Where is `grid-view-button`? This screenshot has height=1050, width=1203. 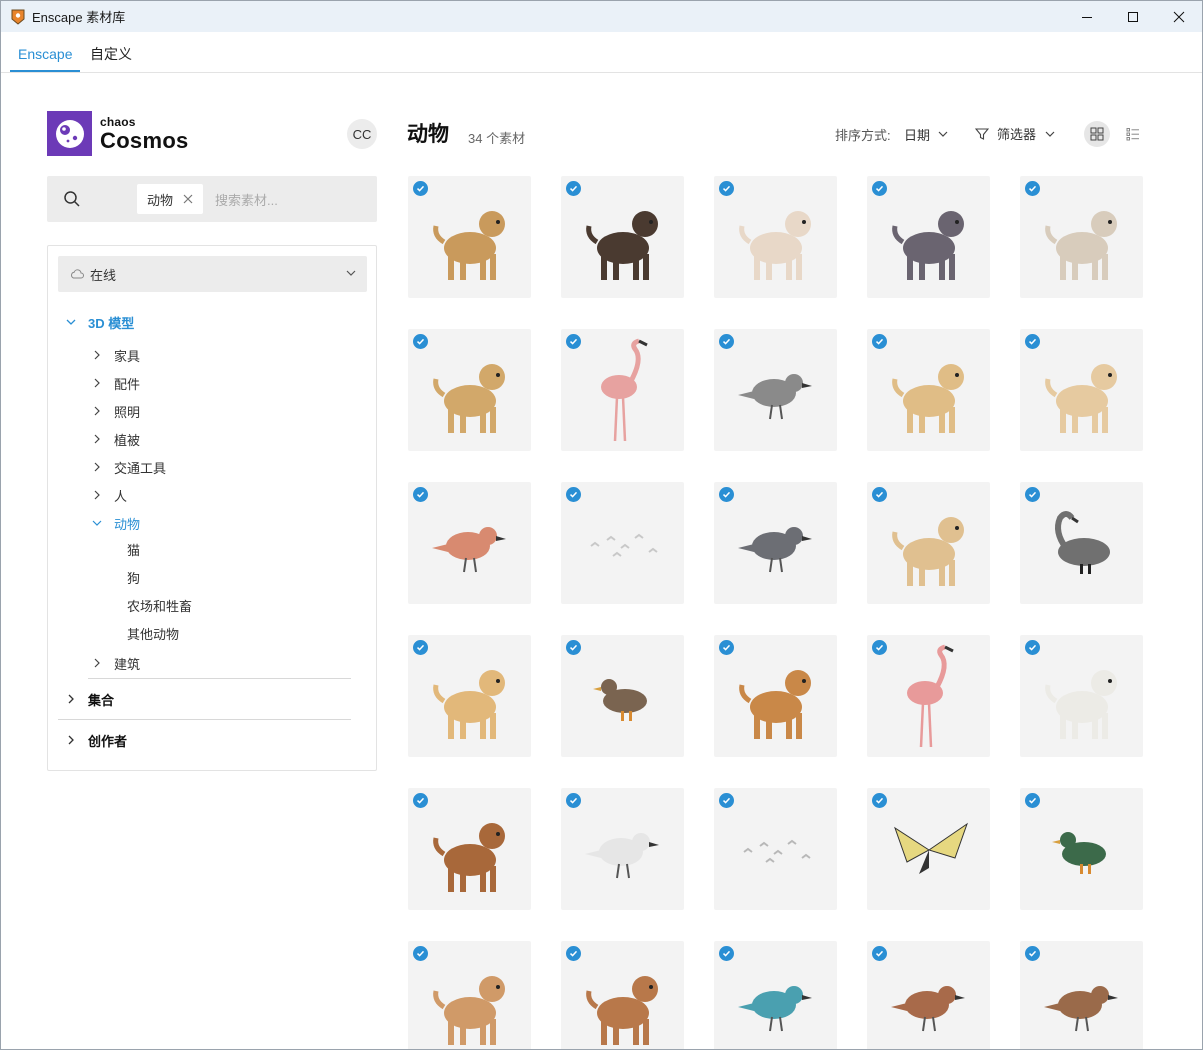 grid-view-button is located at coordinates (1097, 134).